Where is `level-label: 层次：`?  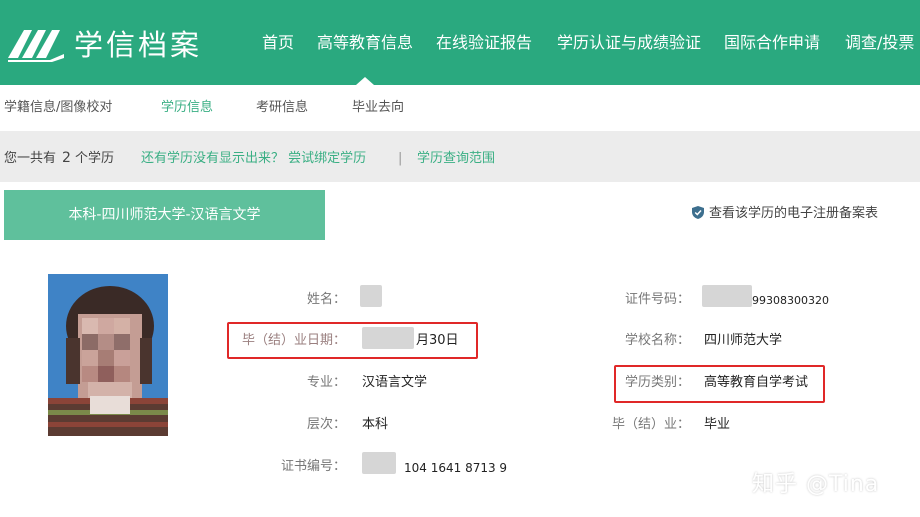 level-label: 层次： is located at coordinates (326, 424).